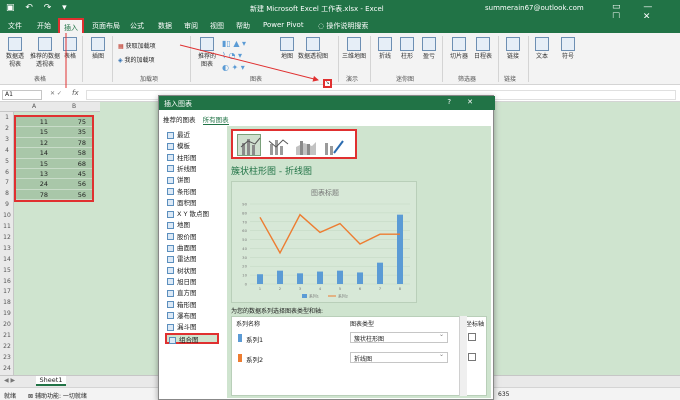 Image resolution: width=680 pixels, height=400 pixels. Describe the element at coordinates (305, 145) in the screenshot. I see `subtype-stacked-area-column` at that location.